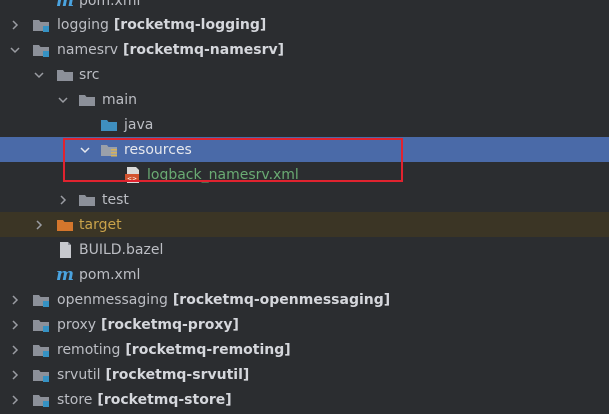 The height and width of the screenshot is (414, 609). Describe the element at coordinates (89, 349) in the screenshot. I see `tree-item-label: remoting` at that location.